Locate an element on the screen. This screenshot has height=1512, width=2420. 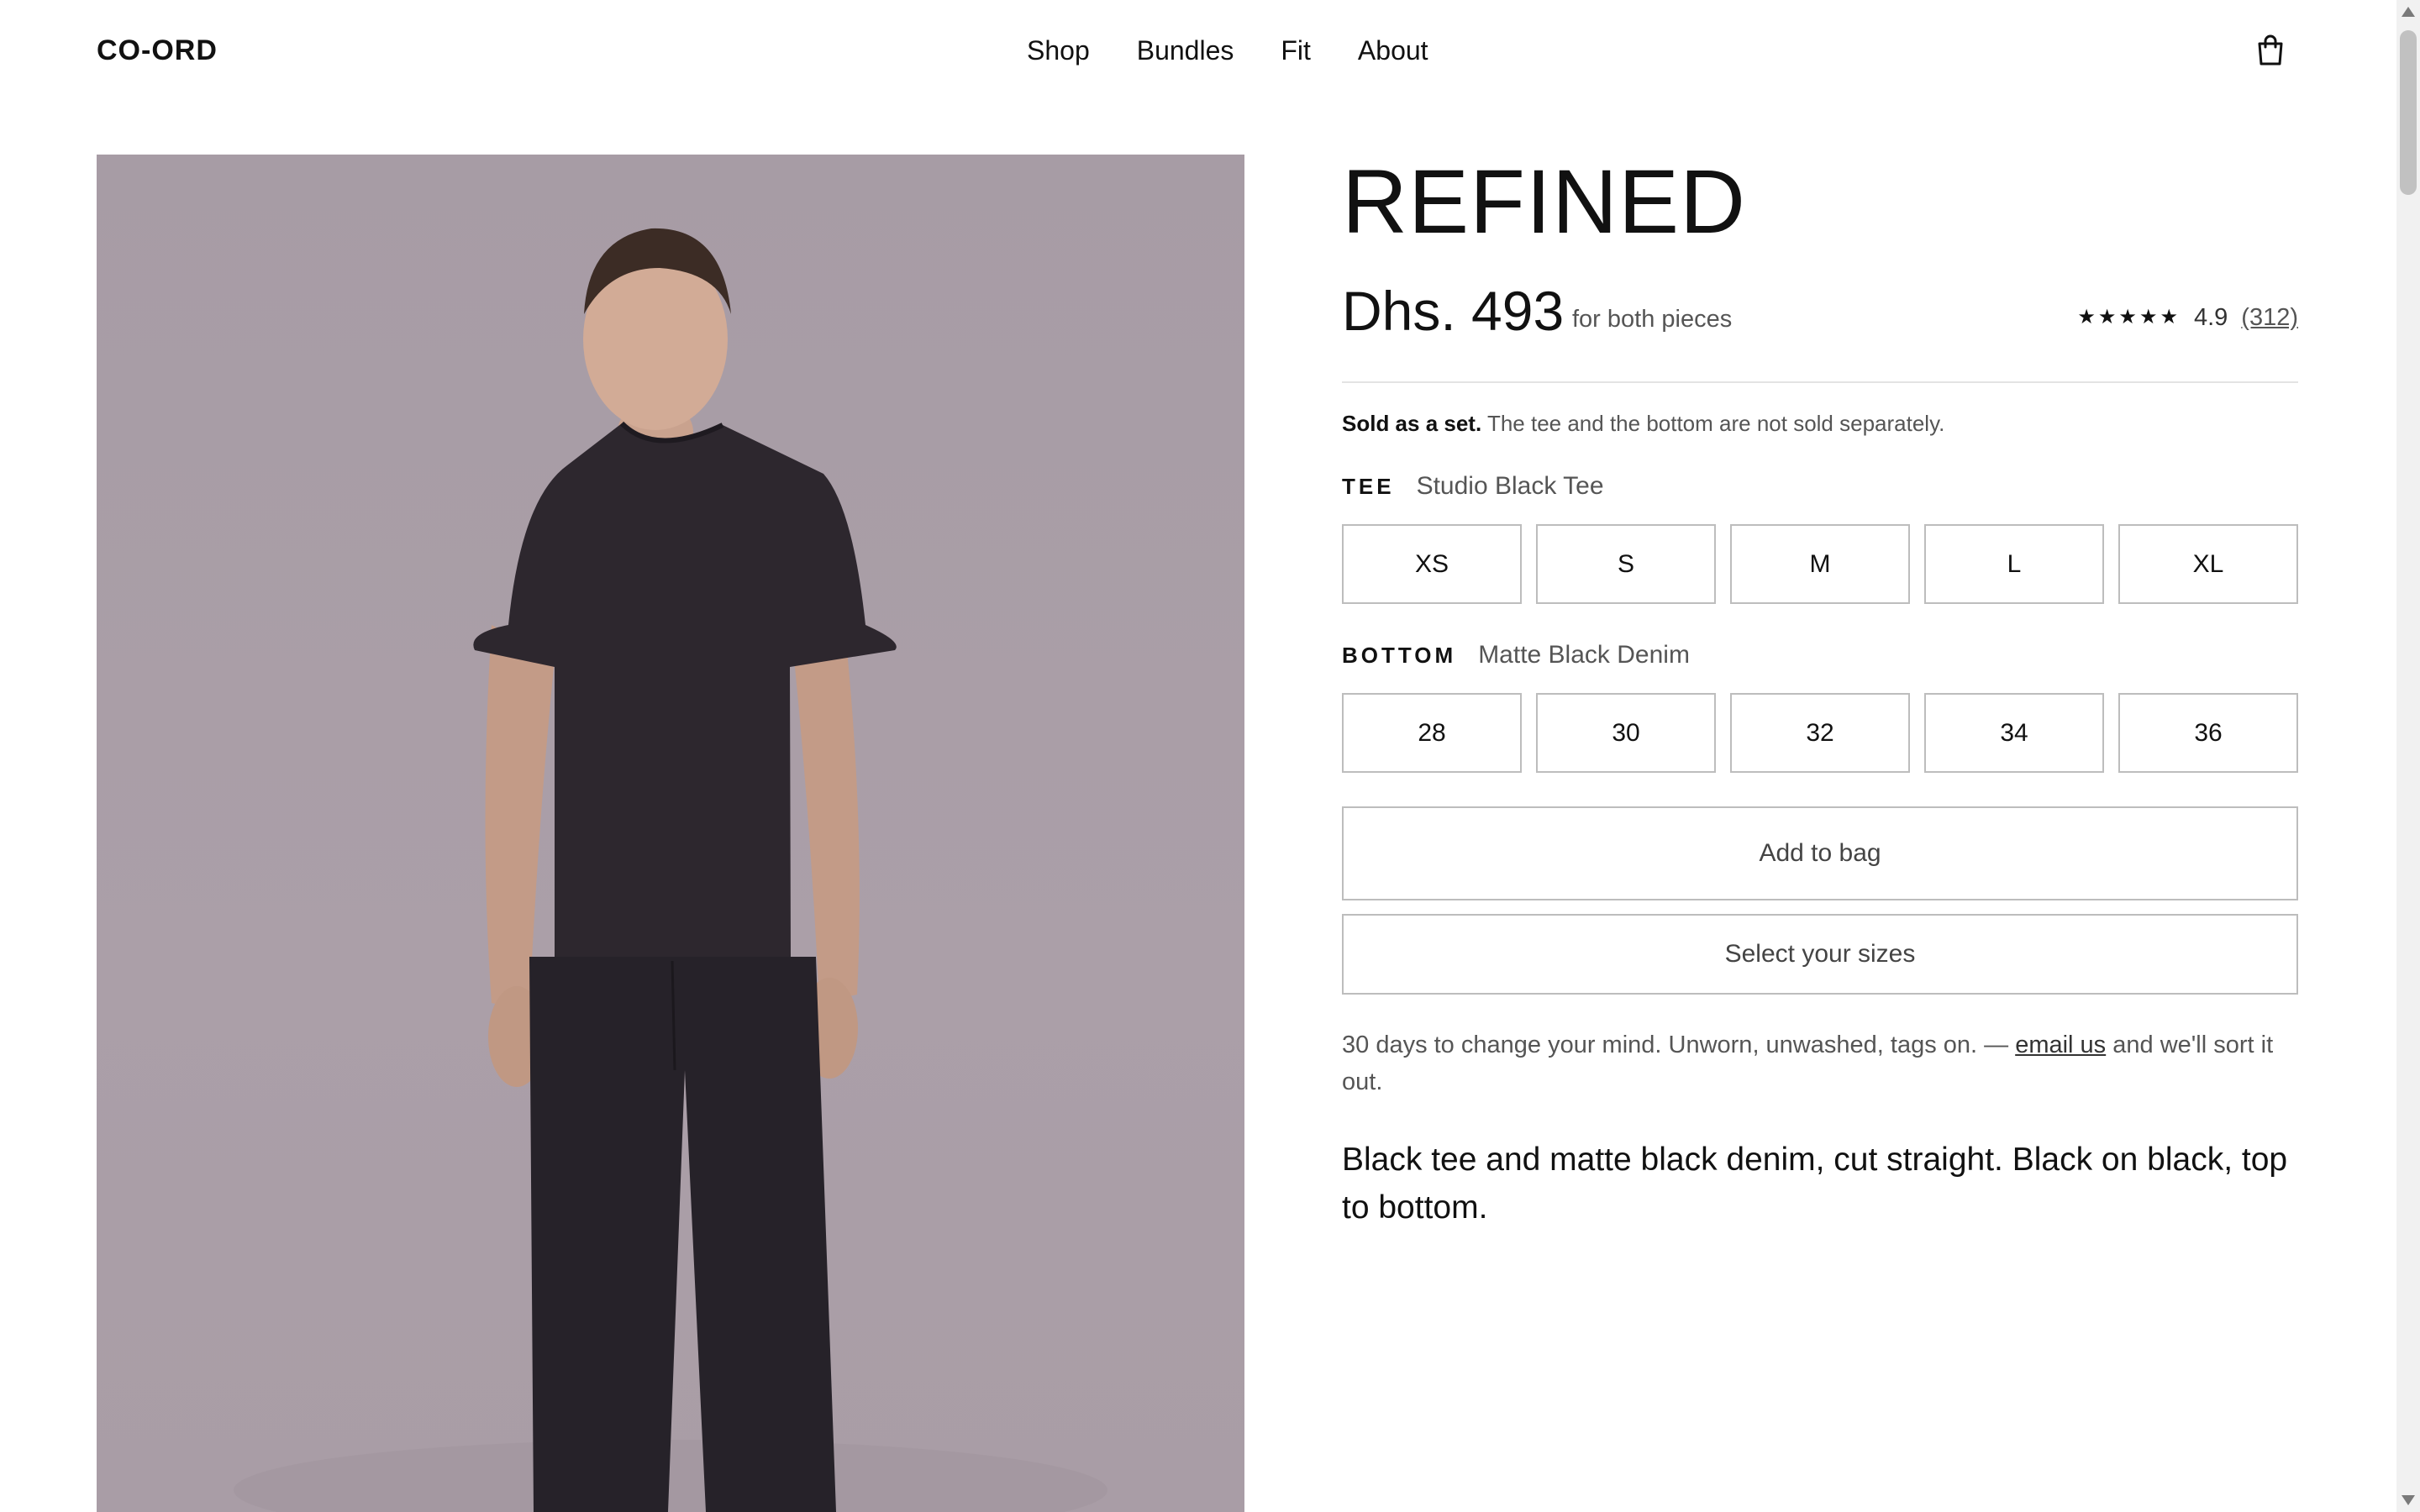
tee-size-selector: XS S M L XL is located at coordinates (1820, 564).